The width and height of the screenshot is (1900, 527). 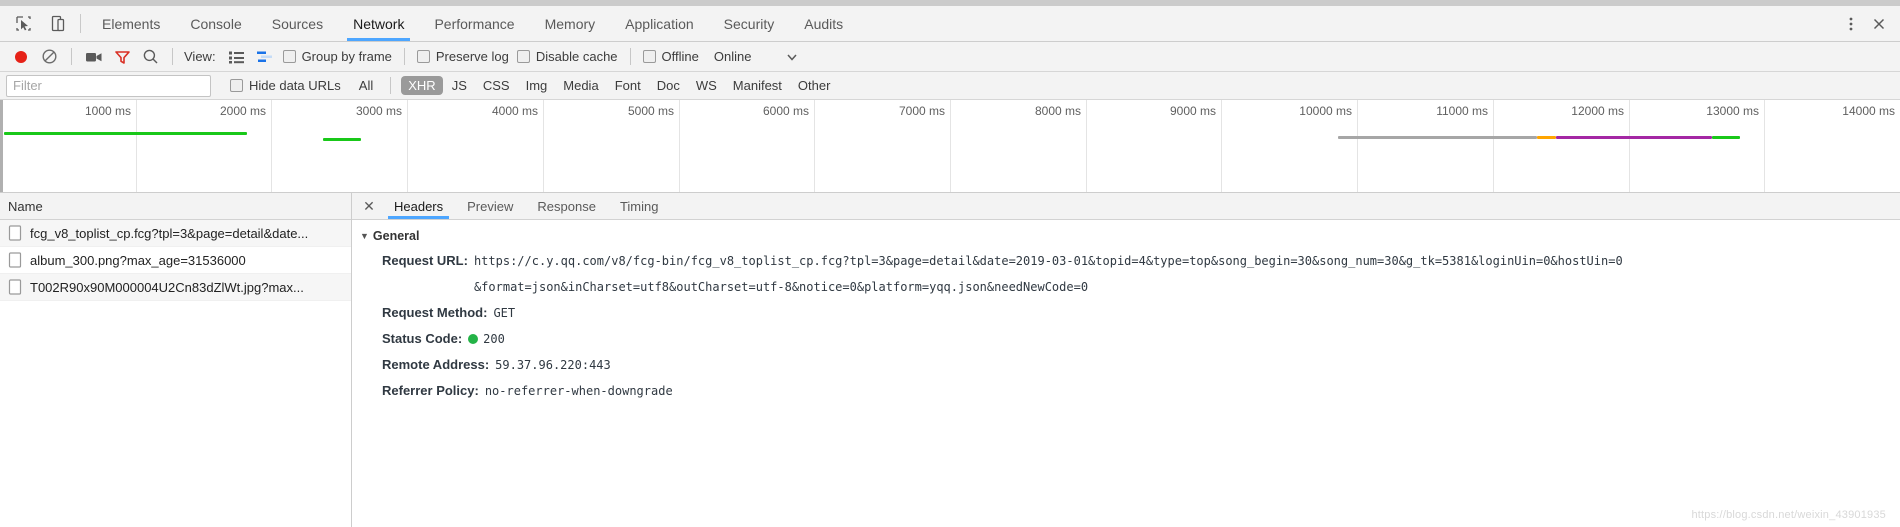 I want to click on tab-console: Console, so click(x=215, y=23).